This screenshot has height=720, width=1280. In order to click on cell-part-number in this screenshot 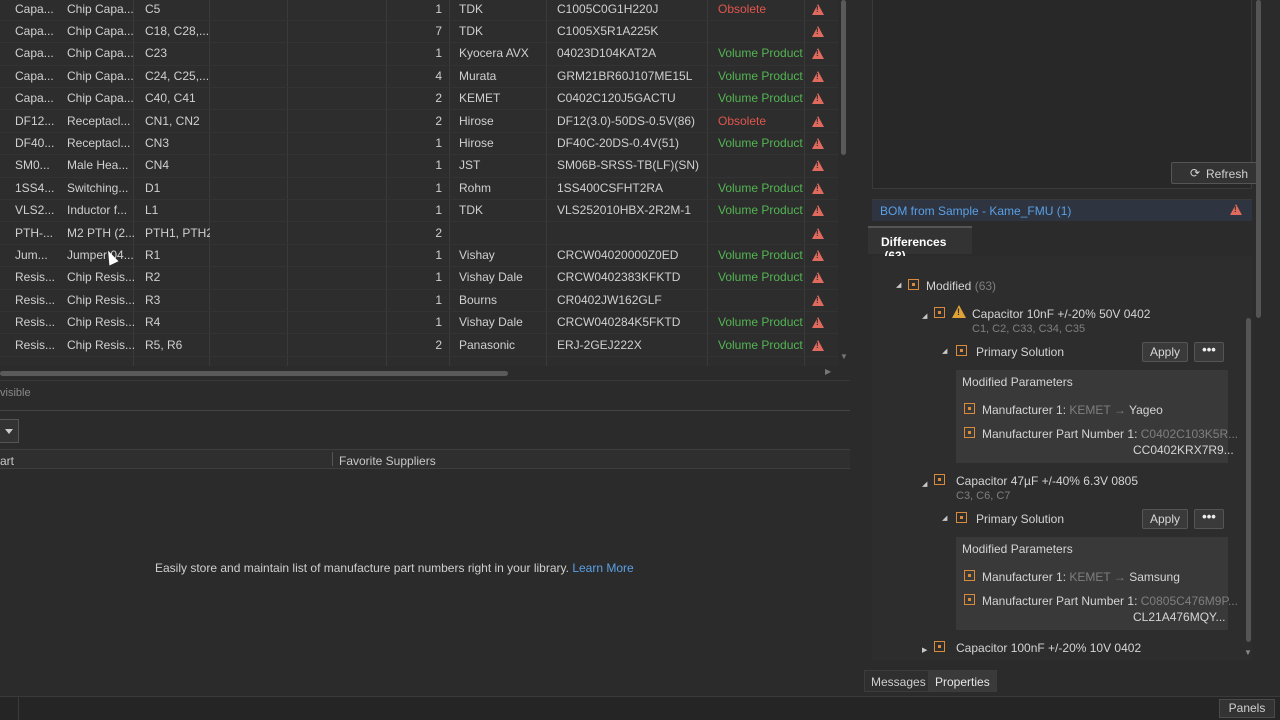, I will do `click(632, 234)`.